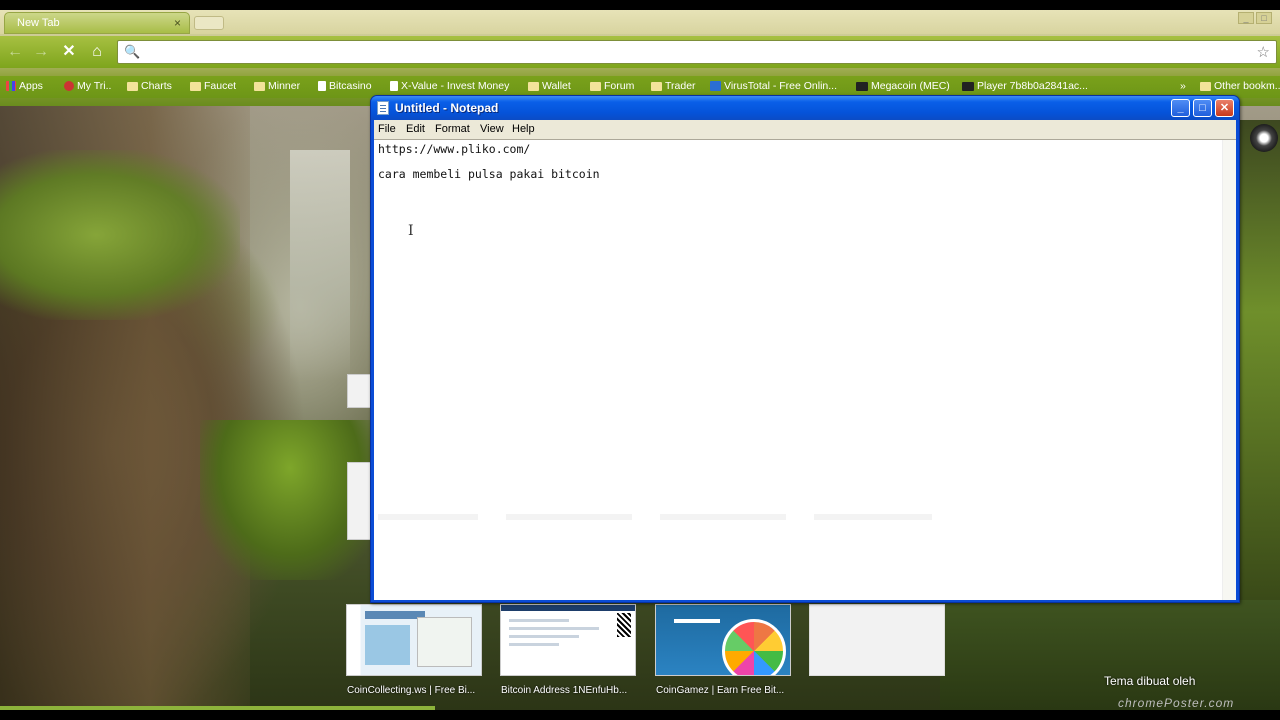  I want to click on prize-wheel-icon, so click(754, 647).